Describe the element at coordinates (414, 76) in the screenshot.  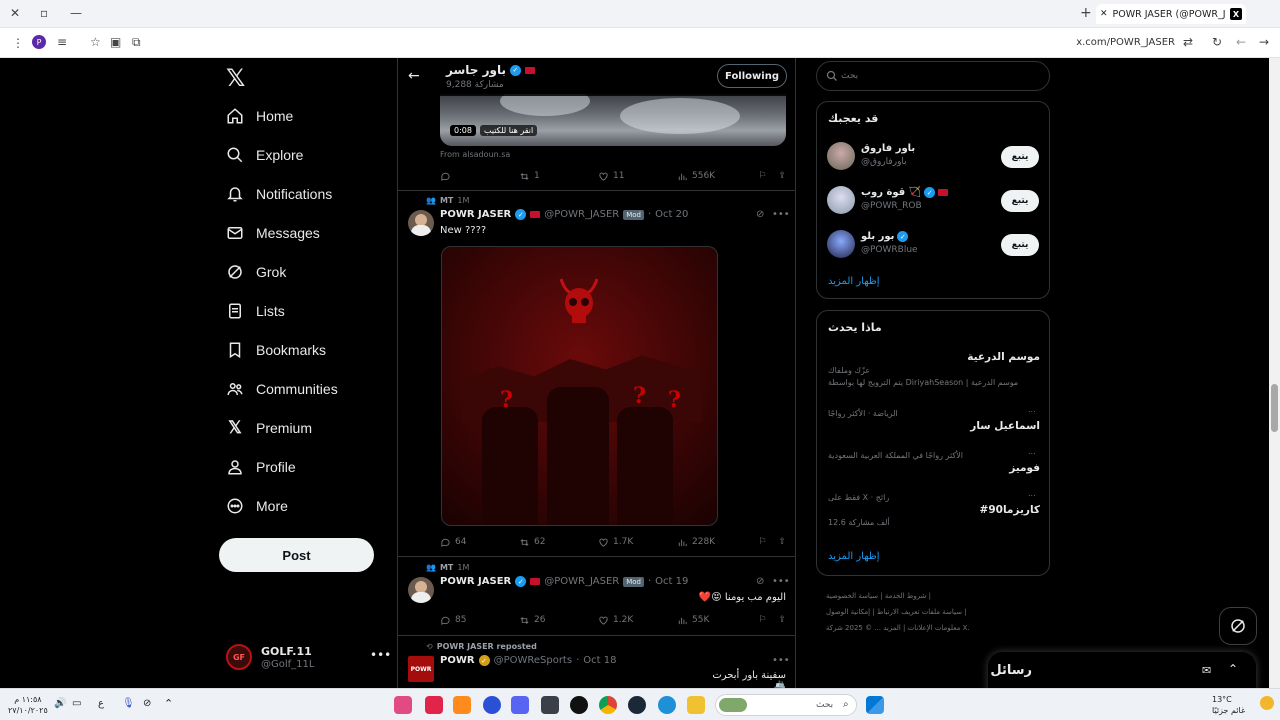
I see `back-arrow-icon: ←` at that location.